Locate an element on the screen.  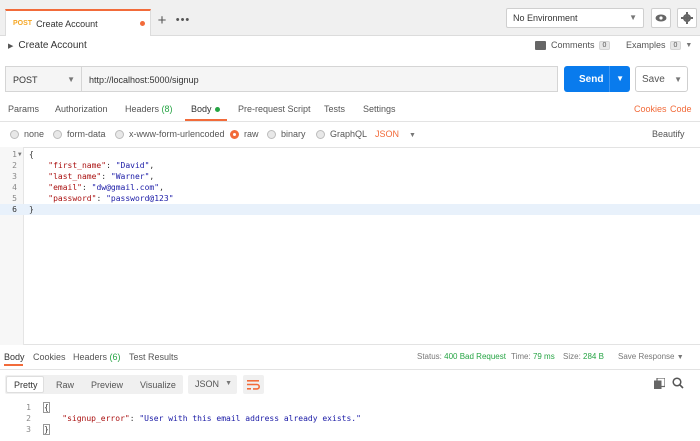
search-button is located at coordinates (678, 384).